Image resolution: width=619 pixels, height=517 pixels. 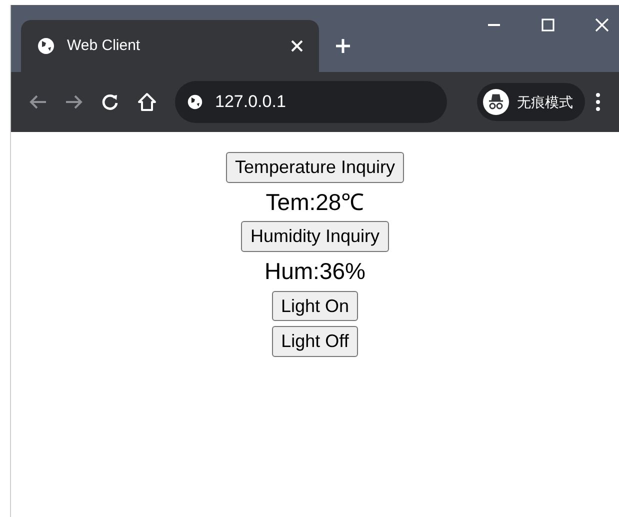 I want to click on browser-tab: Web Client, so click(x=170, y=46).